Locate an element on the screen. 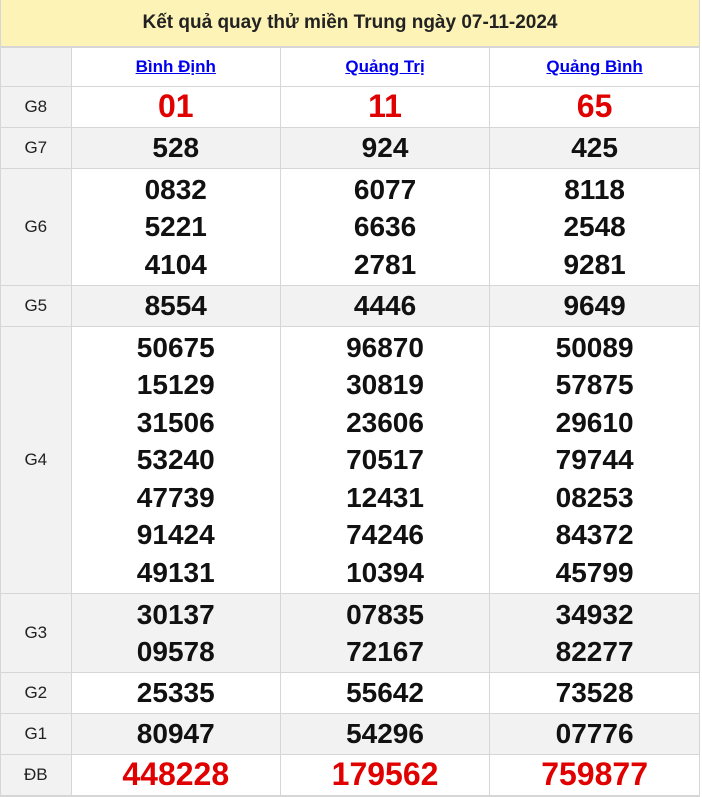 The image size is (702, 797). prize-row-3: G5 8554 4446 9649 is located at coordinates (350, 306).